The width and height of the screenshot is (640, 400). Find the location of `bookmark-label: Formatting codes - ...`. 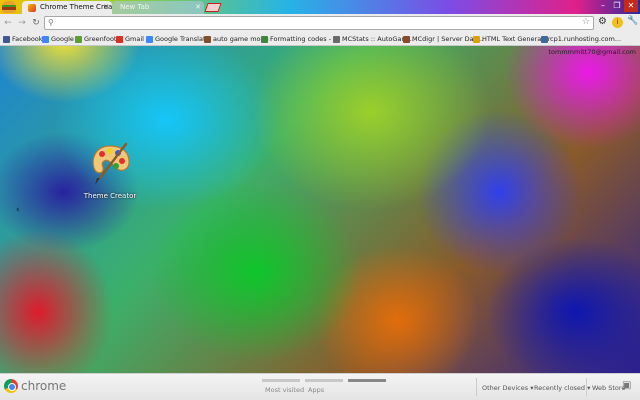

bookmark-label: Formatting codes - ... is located at coordinates (305, 39).